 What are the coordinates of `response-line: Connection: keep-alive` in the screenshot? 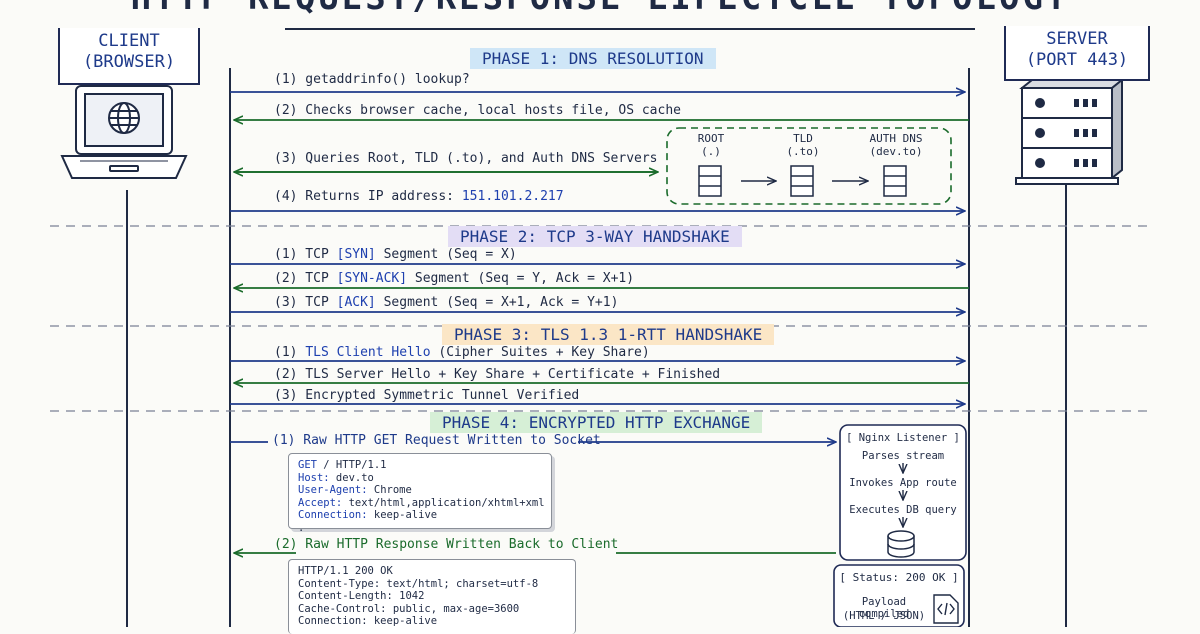 It's located at (368, 621).